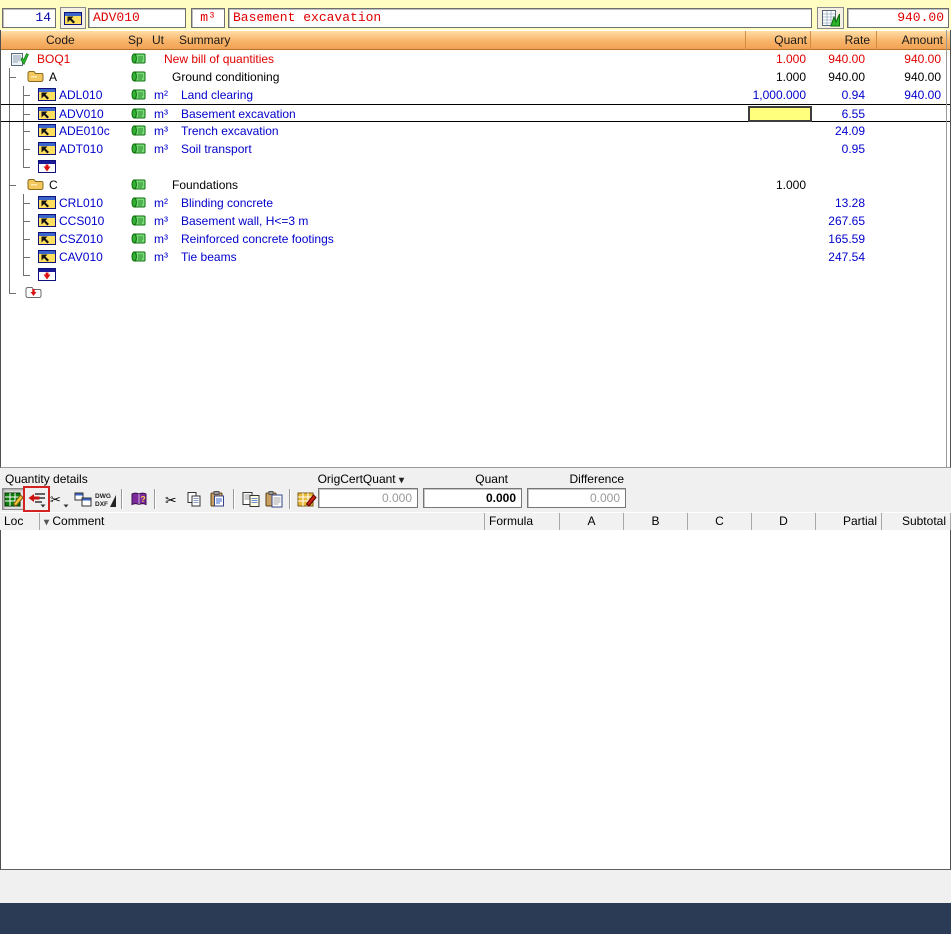 The width and height of the screenshot is (951, 934). I want to click on paste-lines-icon, so click(274, 499).